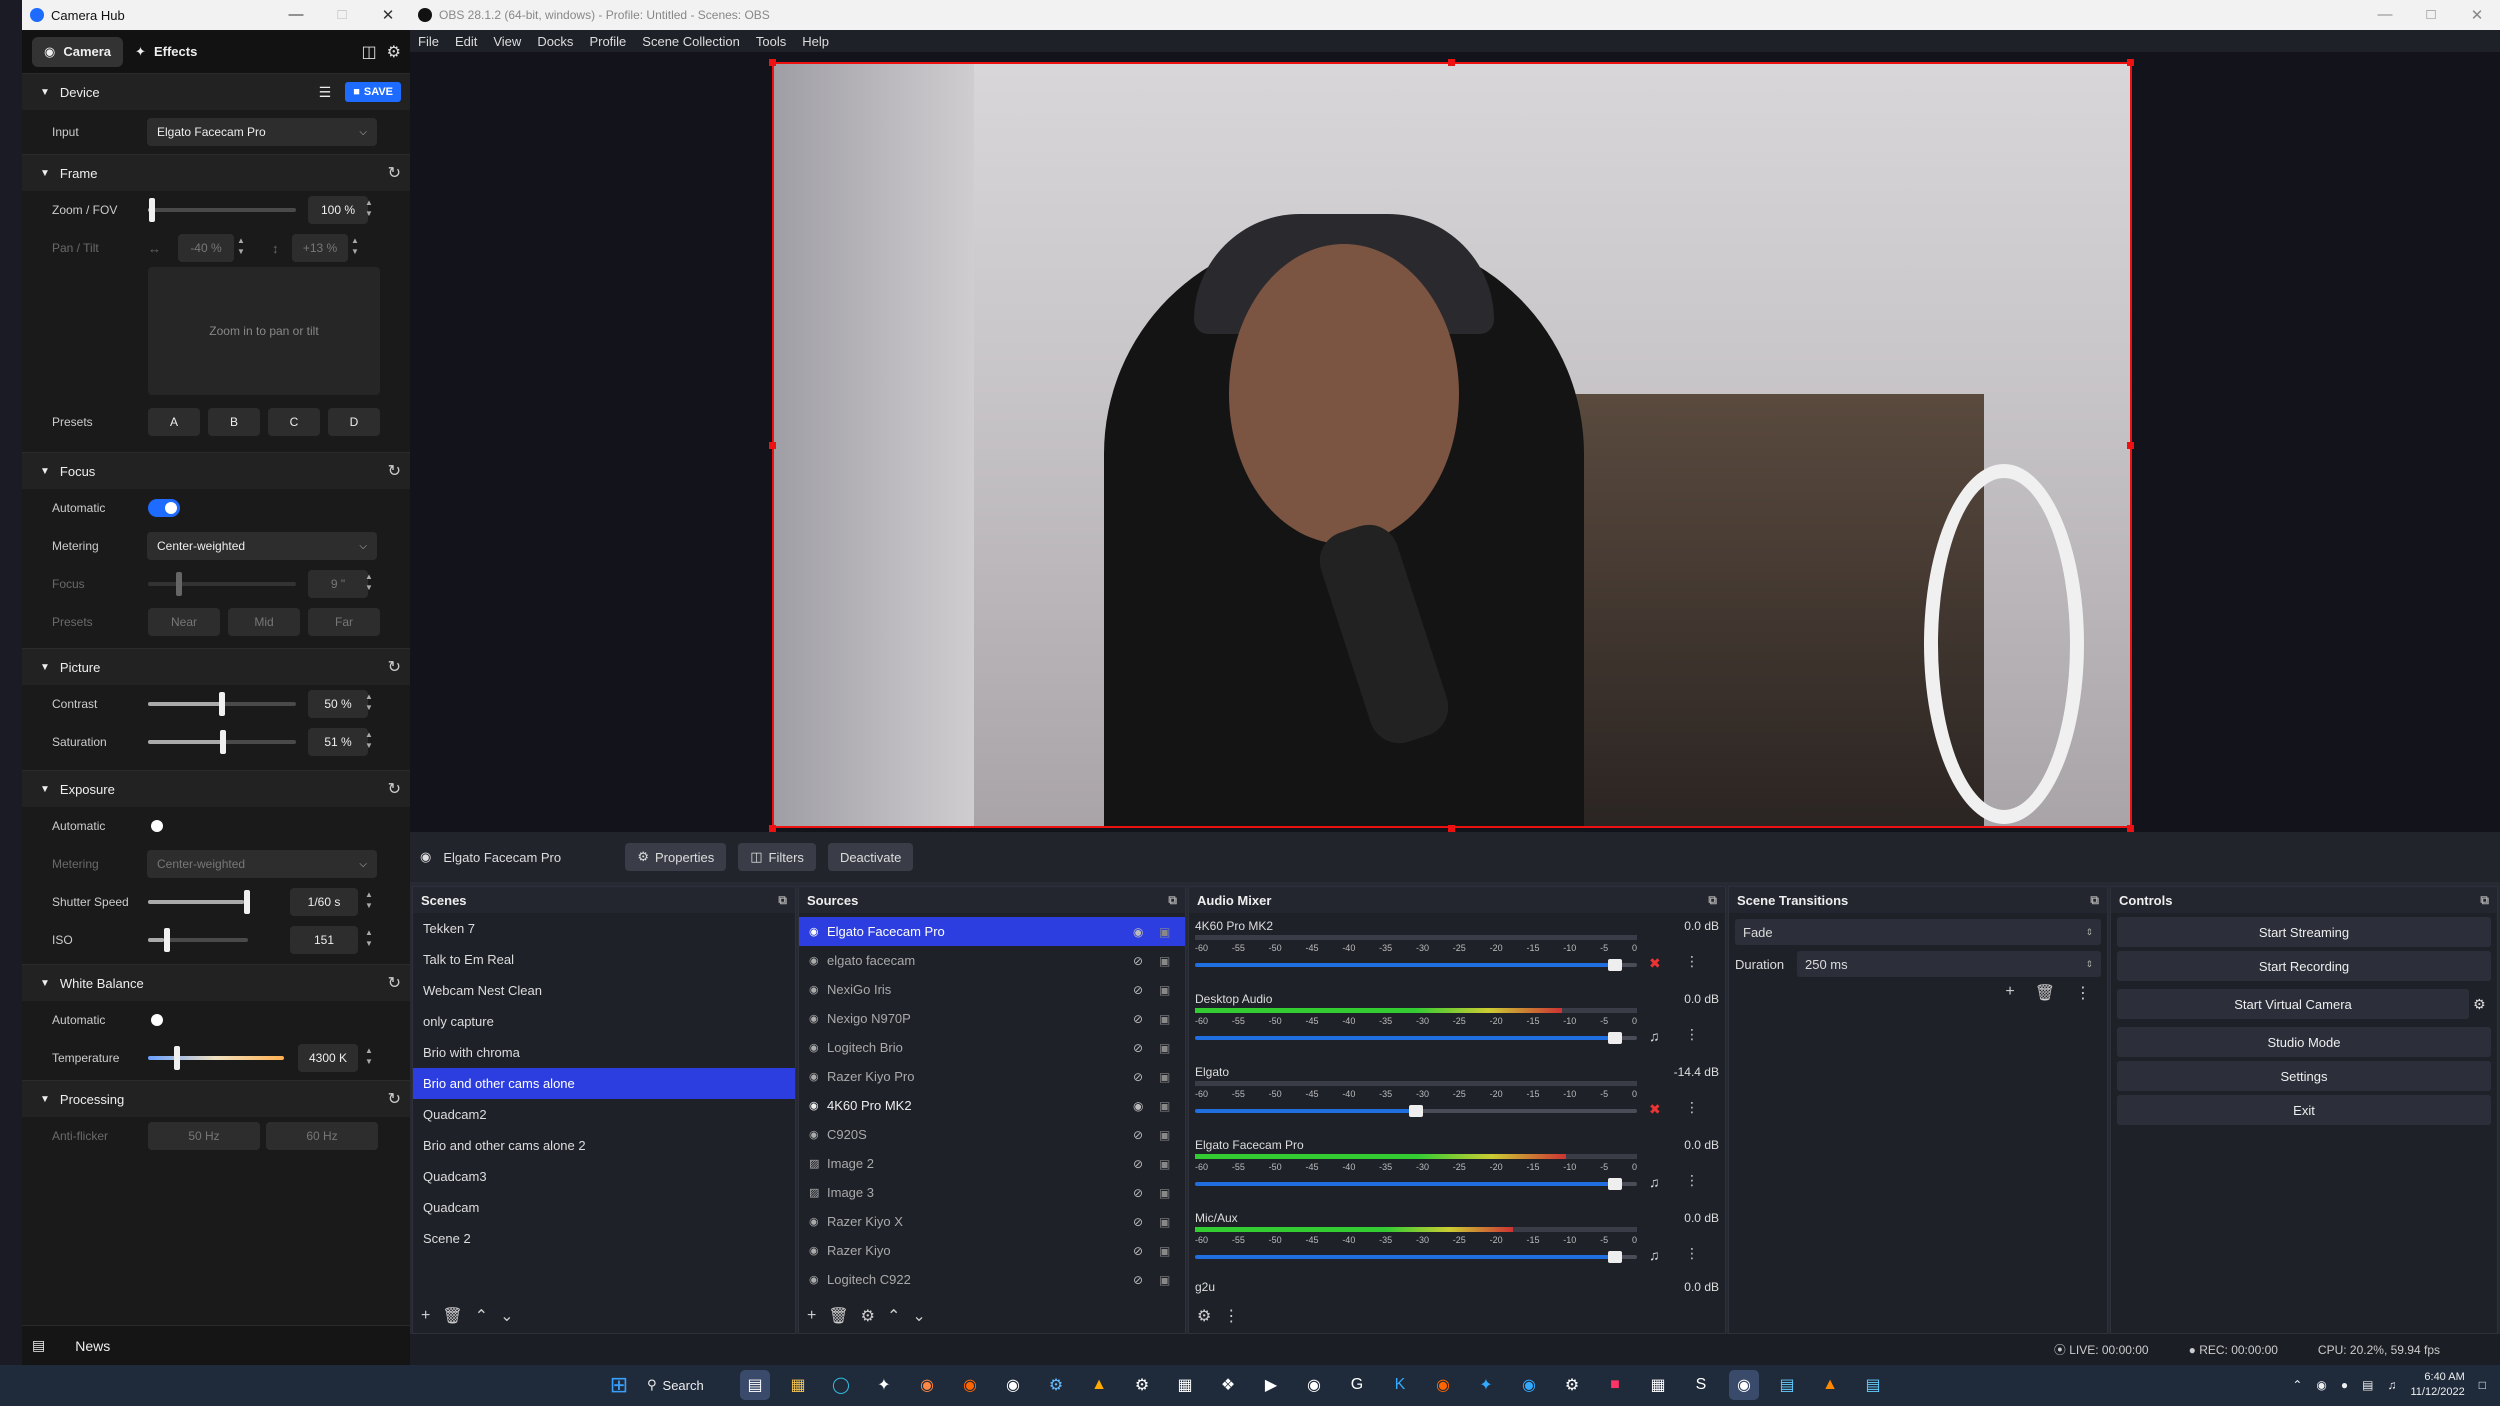 The height and width of the screenshot is (1406, 2500). What do you see at coordinates (604, 1238) in the screenshot?
I see `scene-item: Scene 2` at bounding box center [604, 1238].